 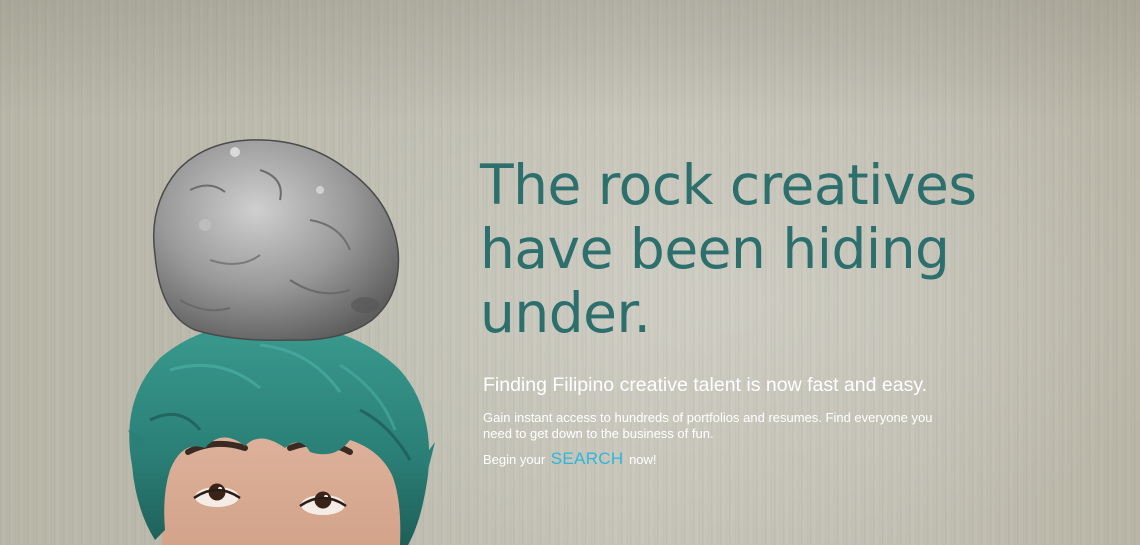 I want to click on headline-line-2: have been hiding, so click(x=715, y=249).